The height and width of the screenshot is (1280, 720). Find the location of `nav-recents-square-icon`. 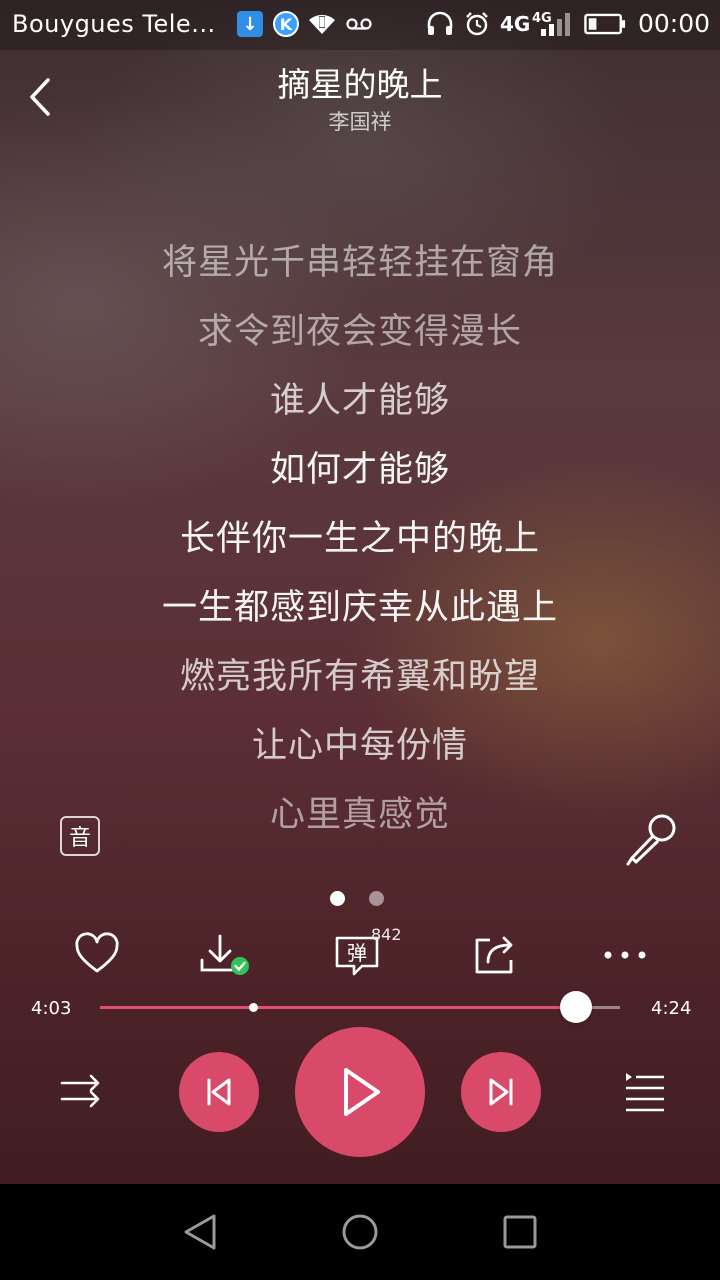

nav-recents-square-icon is located at coordinates (520, 1232).